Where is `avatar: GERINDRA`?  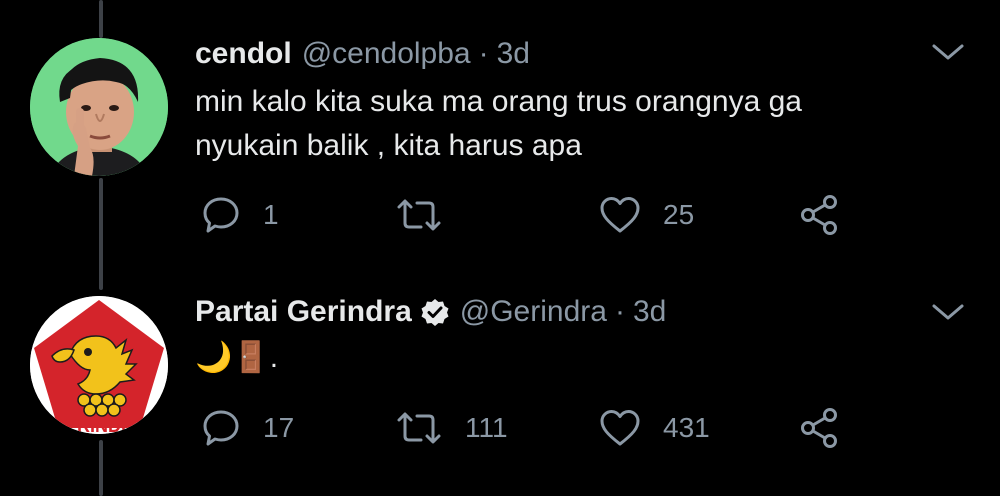
avatar: GERINDRA is located at coordinates (99, 365).